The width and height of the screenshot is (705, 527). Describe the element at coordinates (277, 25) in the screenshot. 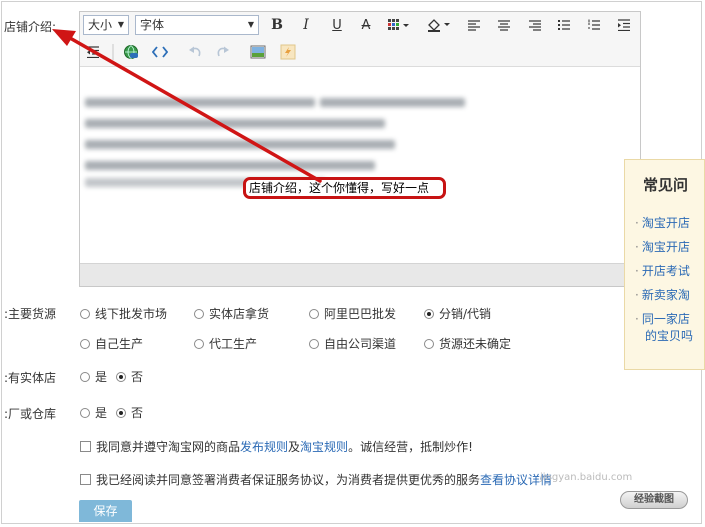

I see `bold-button: B` at that location.